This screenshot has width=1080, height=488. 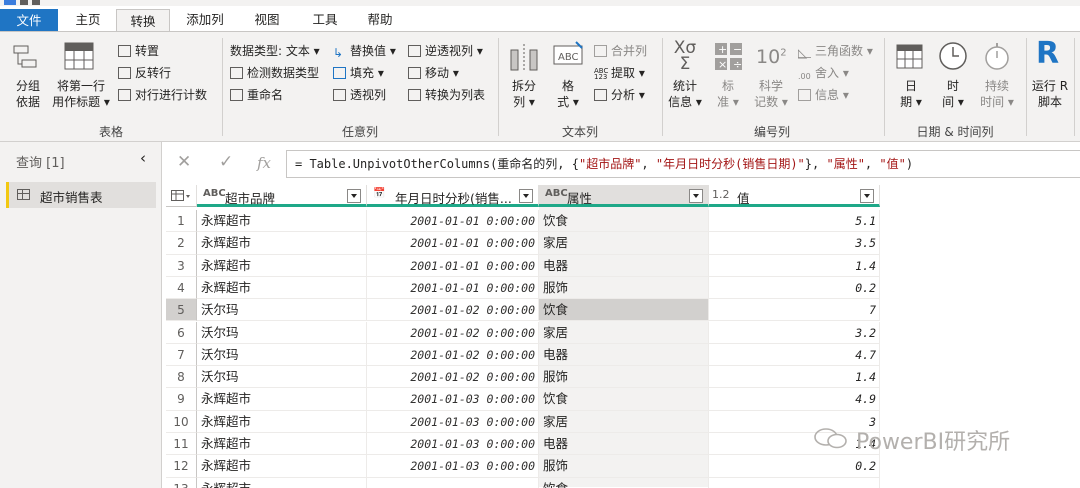 What do you see at coordinates (721, 194) in the screenshot?
I see `decimal-type-icon: 1.2` at bounding box center [721, 194].